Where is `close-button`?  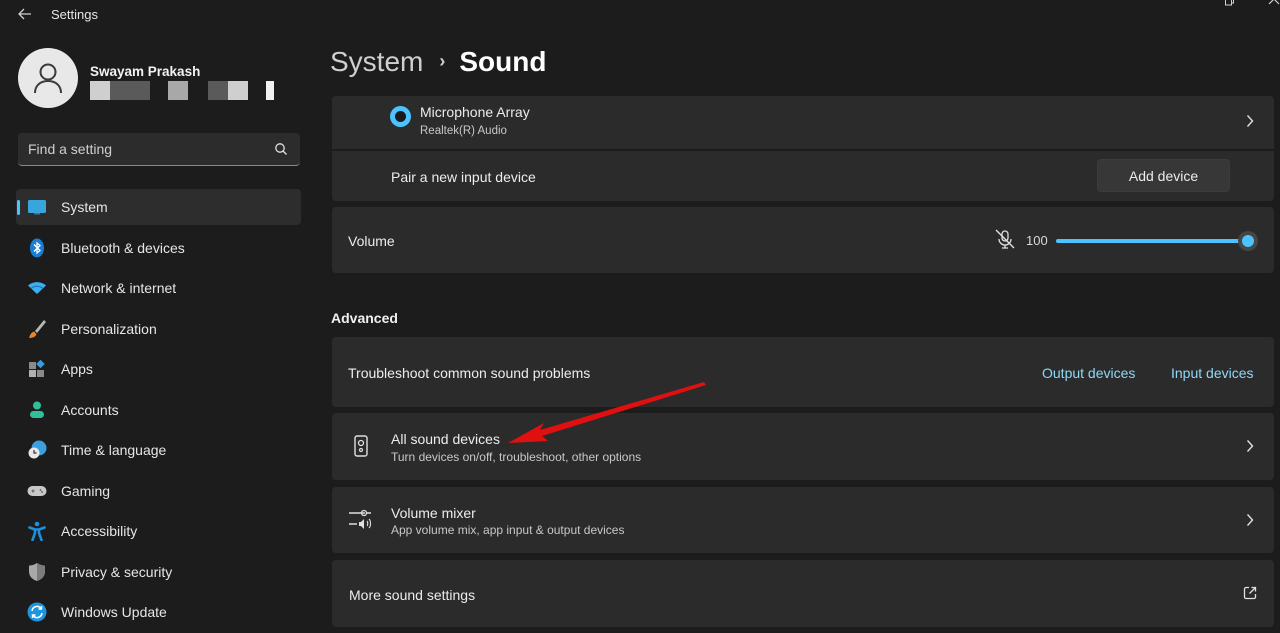 close-button is located at coordinates (1272, 5).